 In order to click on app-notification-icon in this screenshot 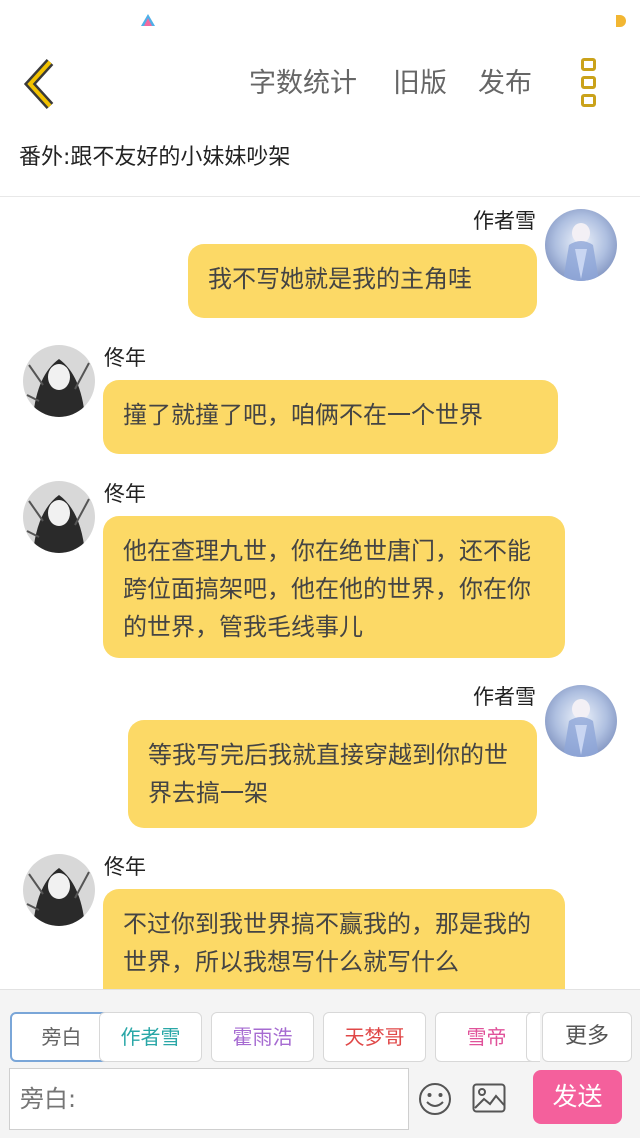, I will do `click(148, 20)`.